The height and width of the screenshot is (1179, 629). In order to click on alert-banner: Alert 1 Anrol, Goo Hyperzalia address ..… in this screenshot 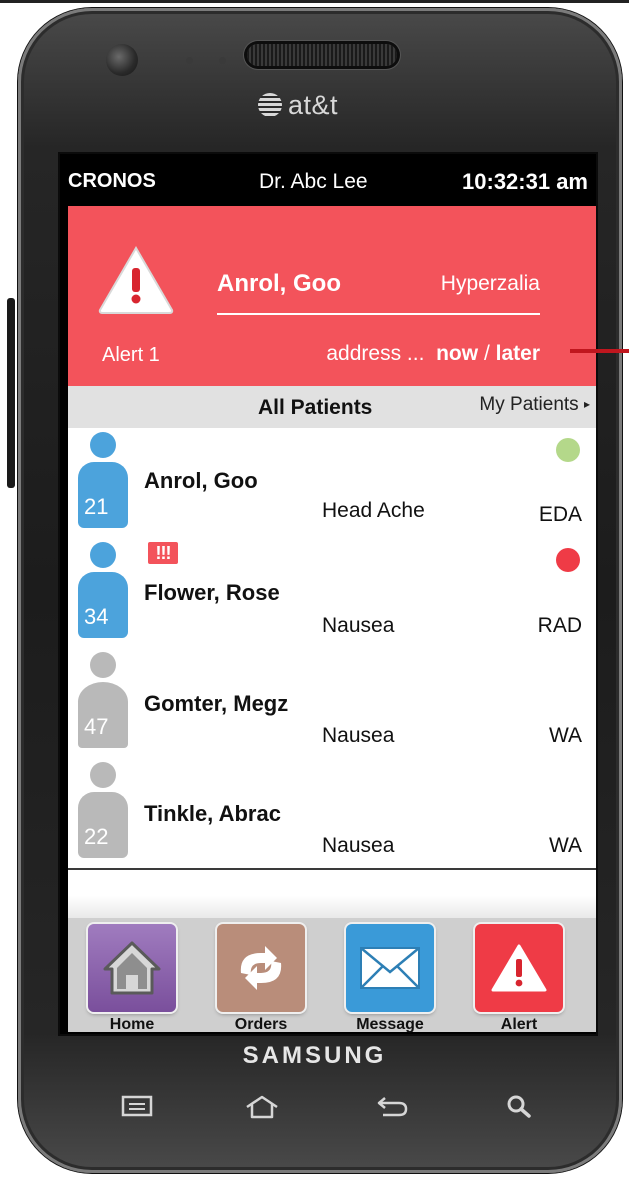, I will do `click(332, 296)`.